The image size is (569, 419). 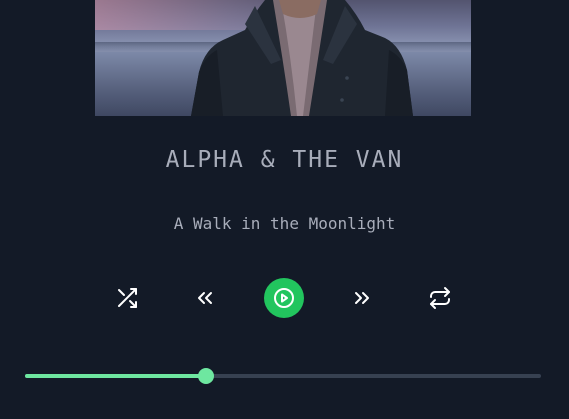 I want to click on playback-controls, so click(x=284, y=298).